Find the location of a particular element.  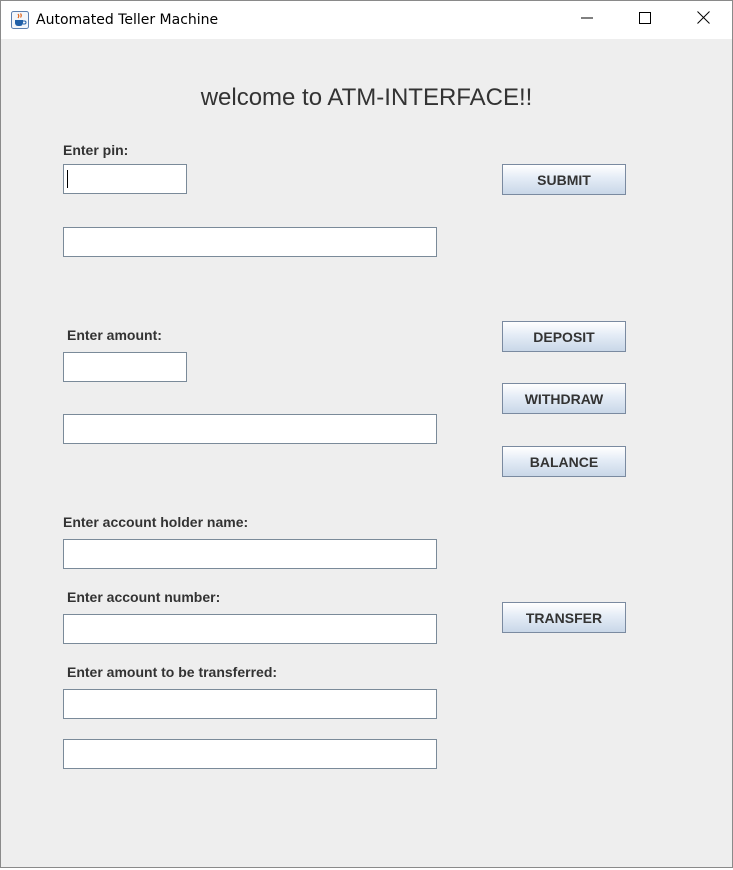

withdraw-button: WITHDRAW is located at coordinates (564, 398).